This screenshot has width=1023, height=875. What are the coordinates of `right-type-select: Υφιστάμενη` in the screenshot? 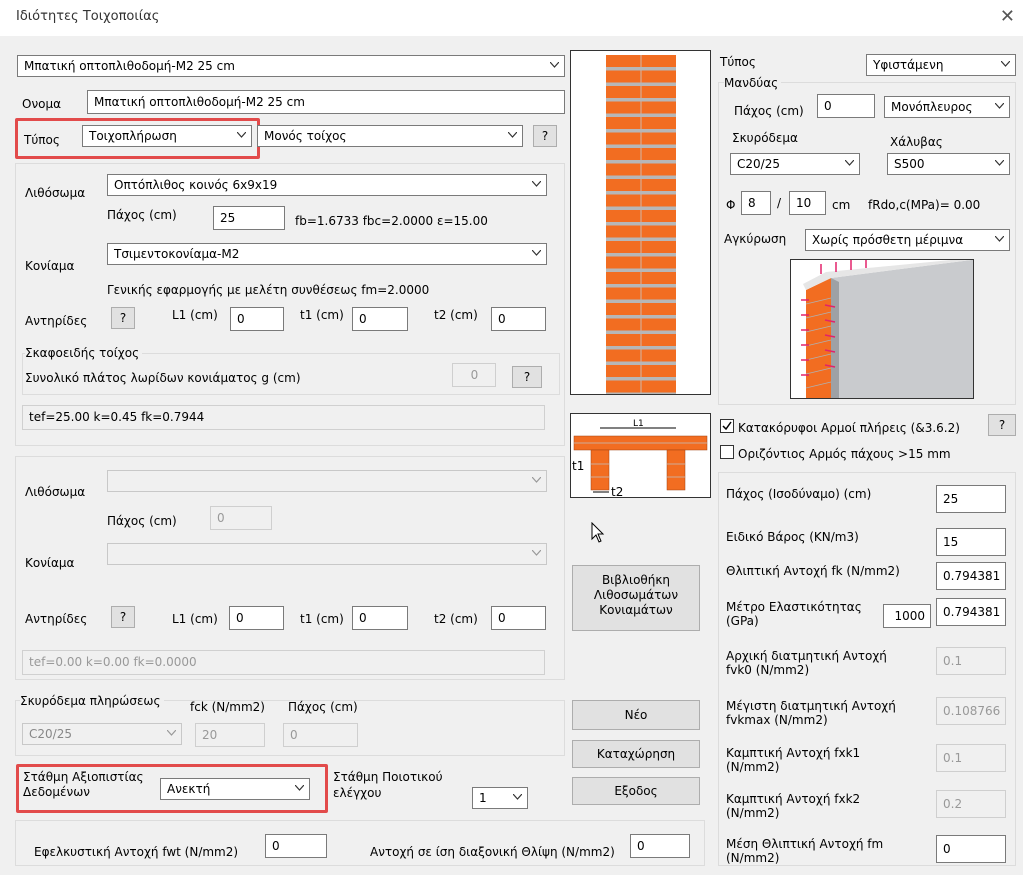 It's located at (941, 65).